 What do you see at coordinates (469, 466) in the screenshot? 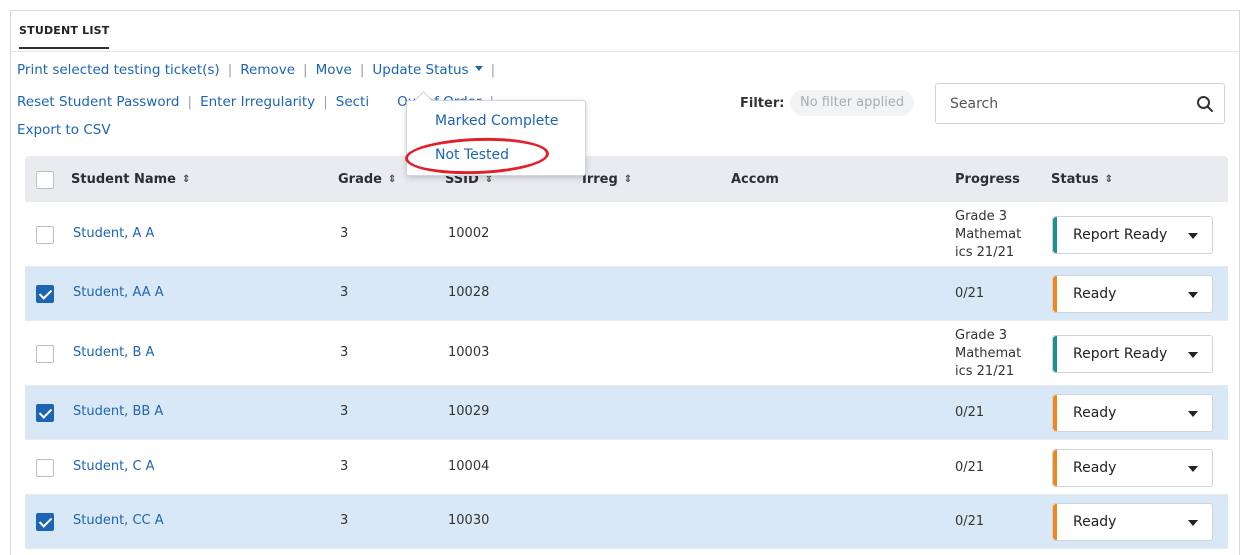
I see `ssid-cell: 10004` at bounding box center [469, 466].